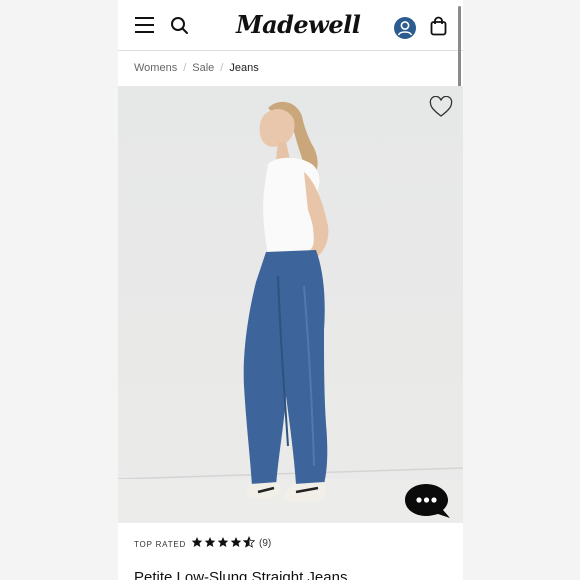 The height and width of the screenshot is (580, 580). What do you see at coordinates (144, 25) in the screenshot?
I see `hamburger-menu-icon` at bounding box center [144, 25].